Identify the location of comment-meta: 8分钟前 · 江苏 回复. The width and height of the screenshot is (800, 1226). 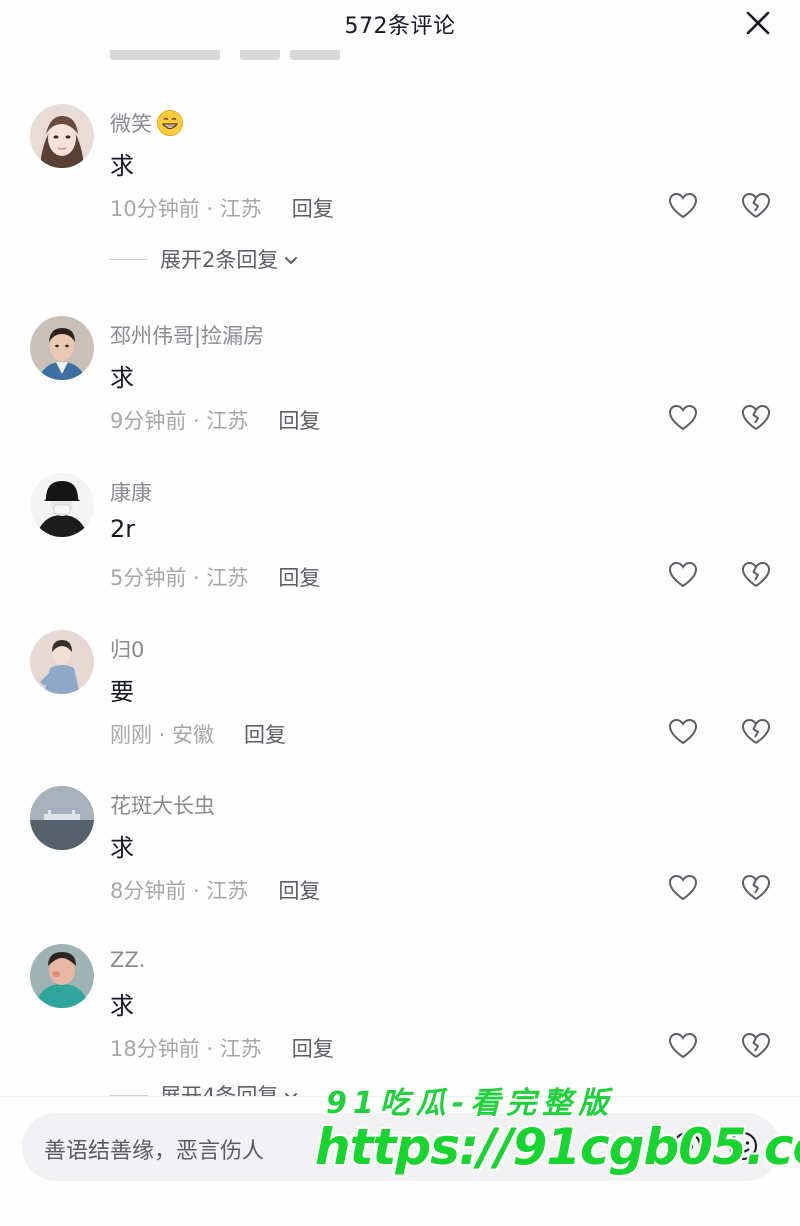
(215, 890).